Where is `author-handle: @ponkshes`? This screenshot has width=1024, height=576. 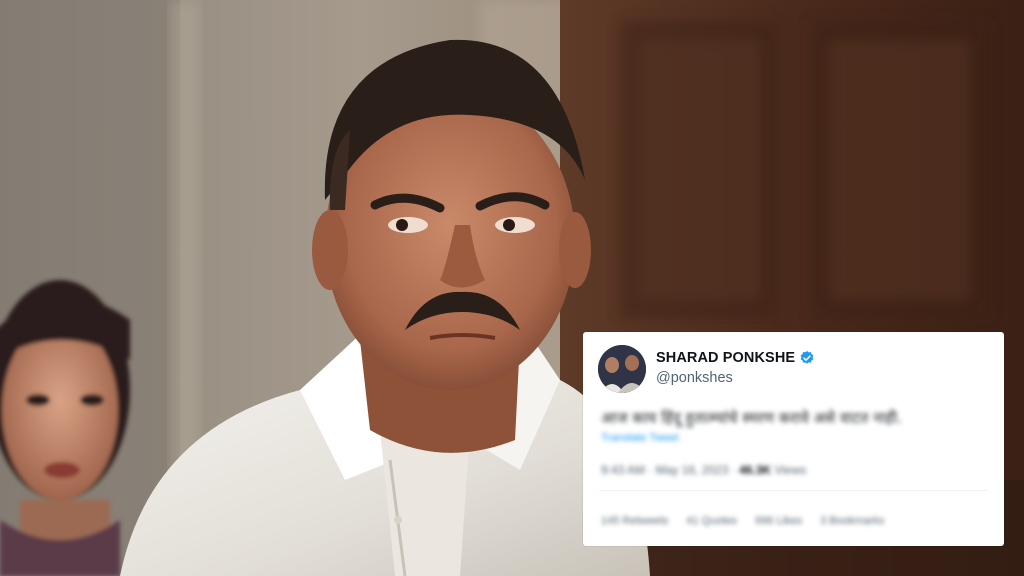 author-handle: @ponkshes is located at coordinates (694, 378).